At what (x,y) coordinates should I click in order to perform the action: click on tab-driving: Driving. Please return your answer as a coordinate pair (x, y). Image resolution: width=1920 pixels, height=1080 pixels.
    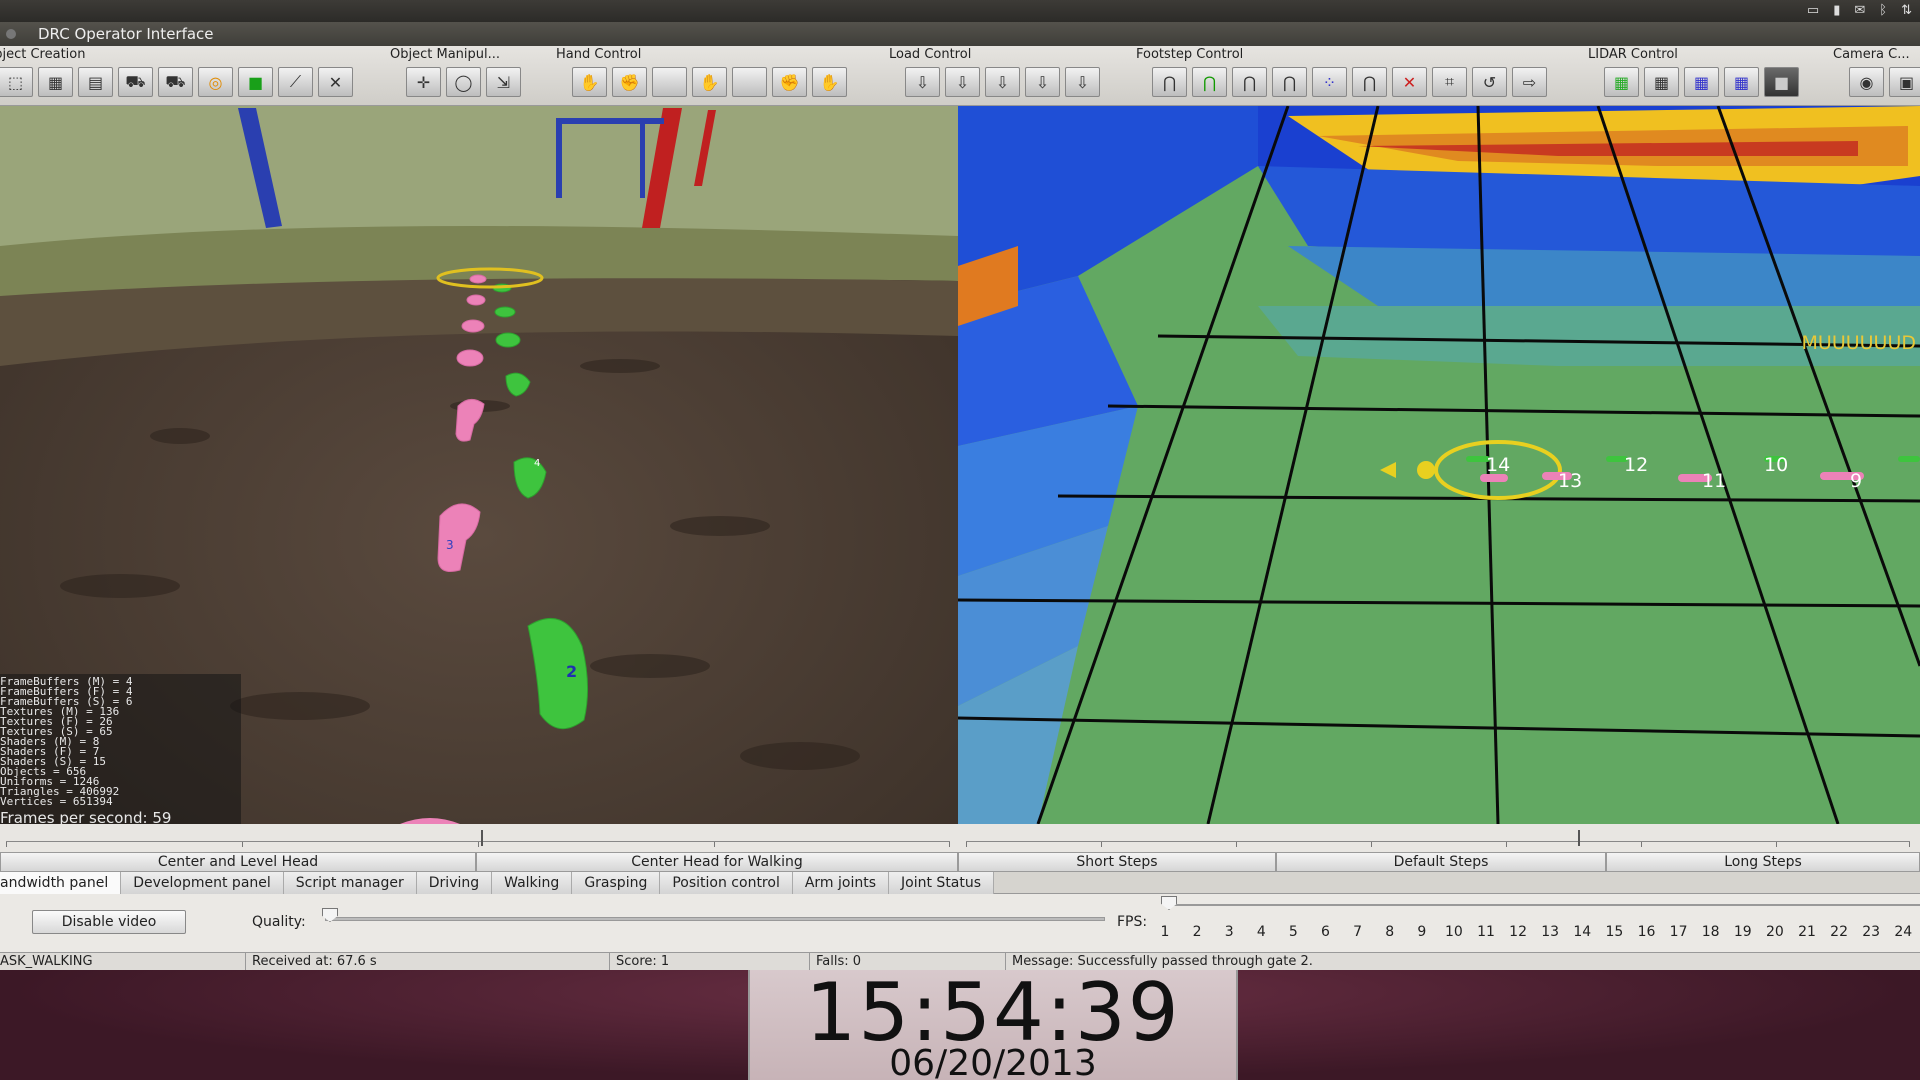
    Looking at the image, I should click on (454, 883).